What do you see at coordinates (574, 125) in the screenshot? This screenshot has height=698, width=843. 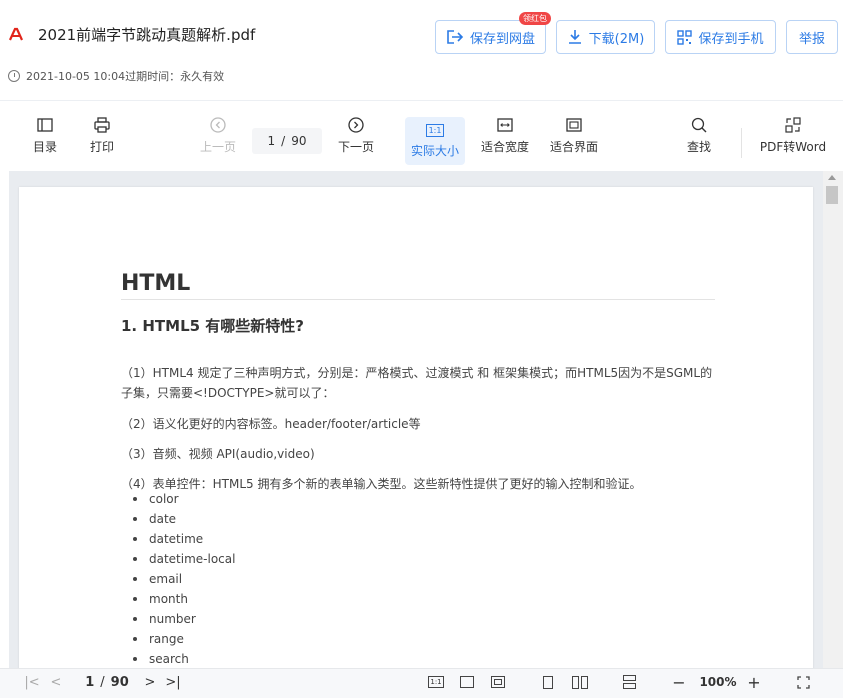 I see `fit-page-icon` at bounding box center [574, 125].